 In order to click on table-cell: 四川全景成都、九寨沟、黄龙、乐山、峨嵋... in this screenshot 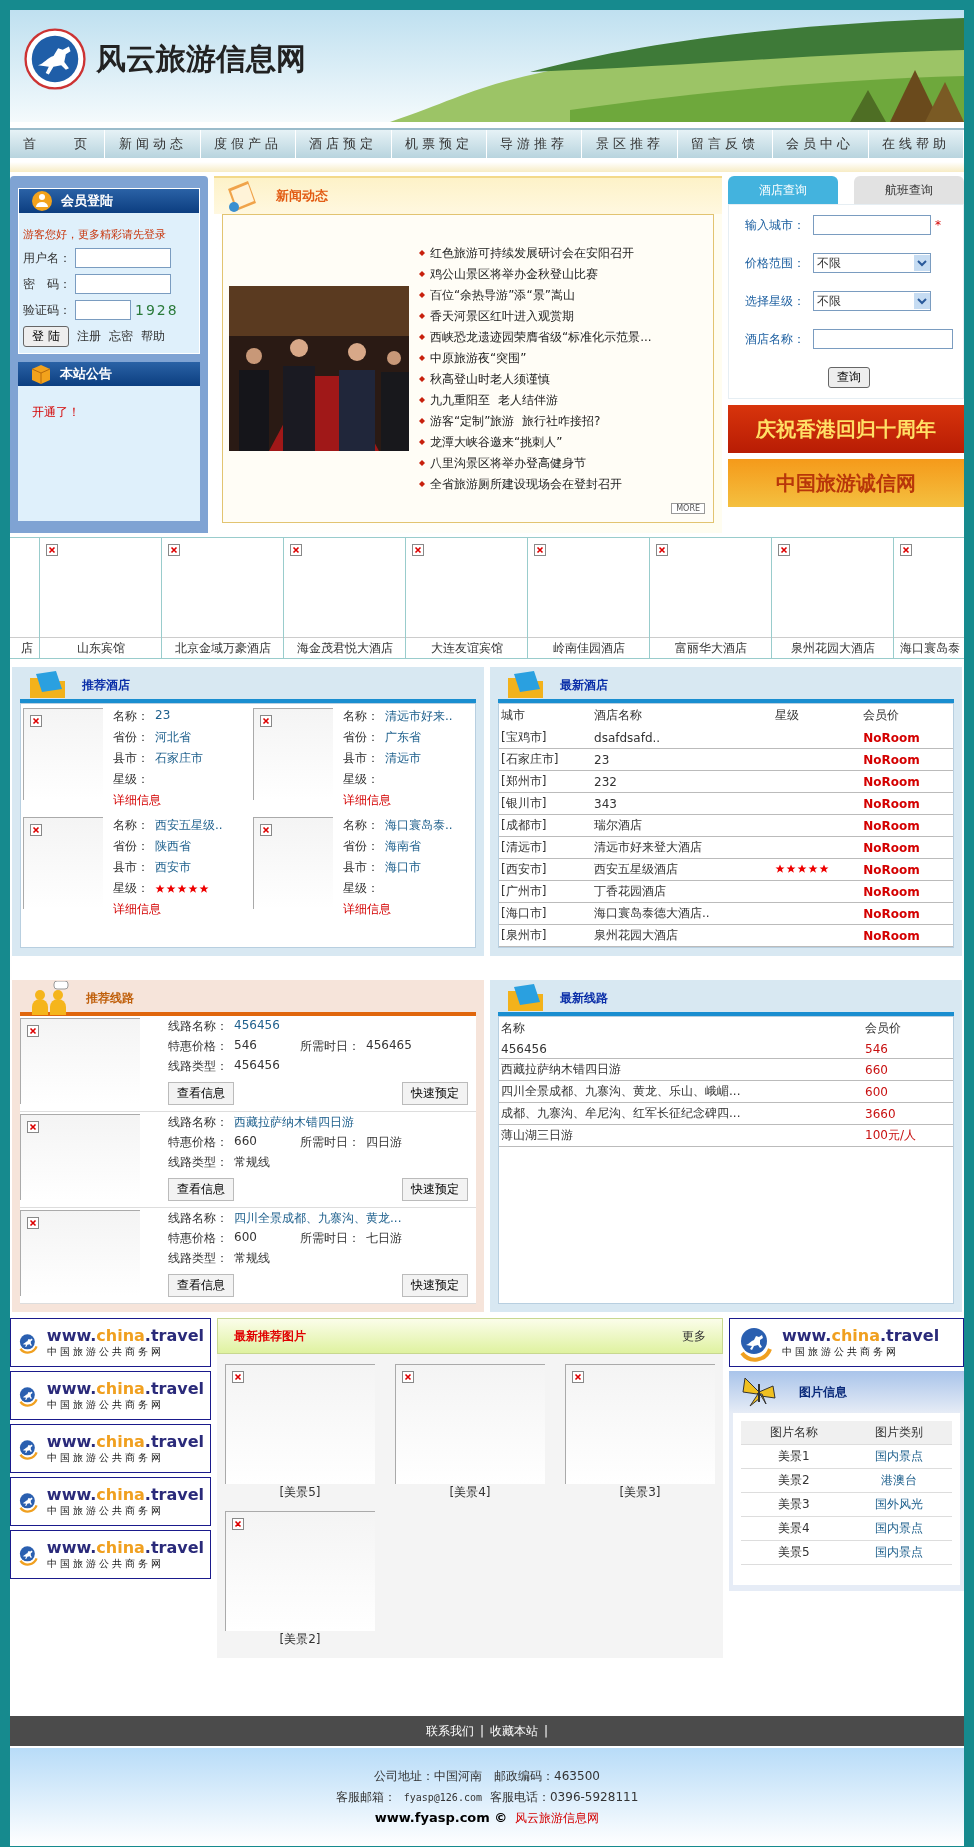, I will do `click(681, 1091)`.